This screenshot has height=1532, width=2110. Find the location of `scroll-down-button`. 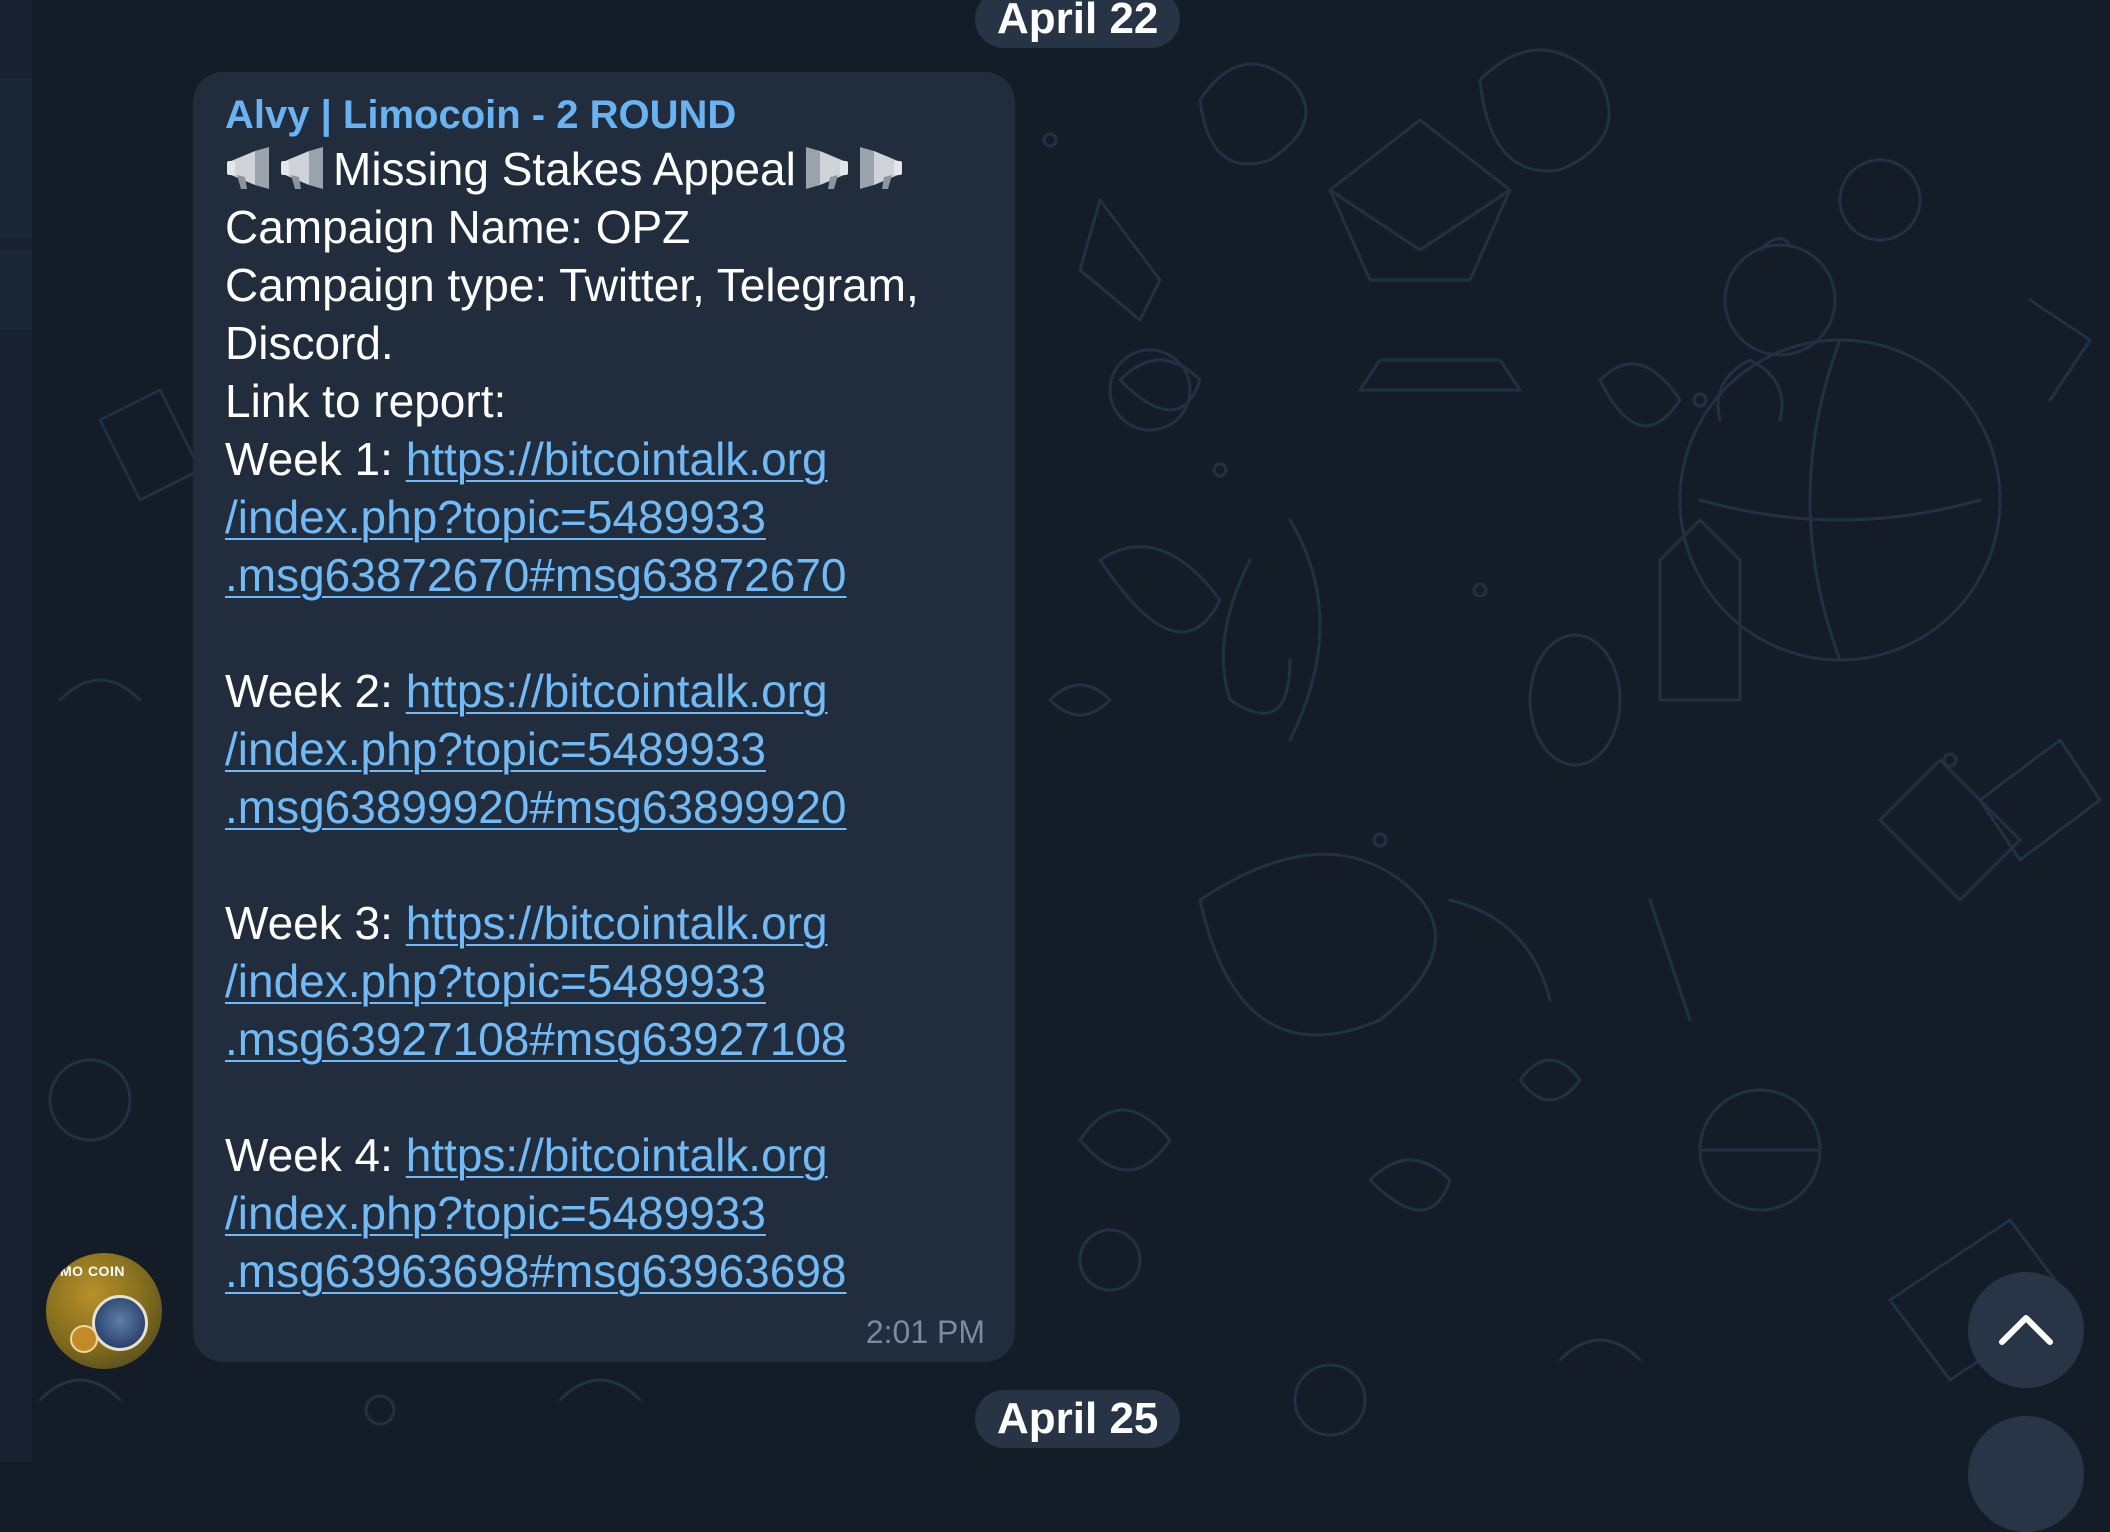

scroll-down-button is located at coordinates (2026, 1474).